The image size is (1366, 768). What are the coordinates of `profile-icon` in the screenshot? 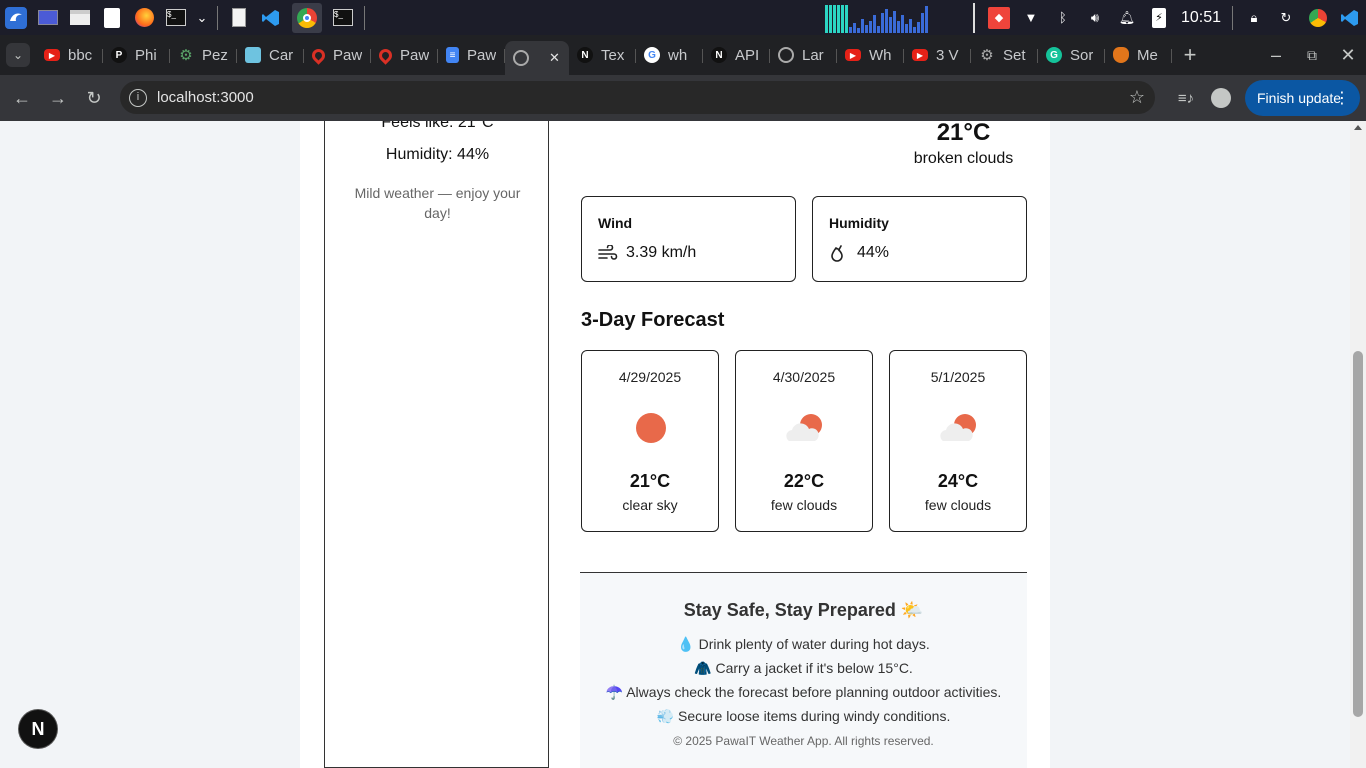 It's located at (1221, 98).